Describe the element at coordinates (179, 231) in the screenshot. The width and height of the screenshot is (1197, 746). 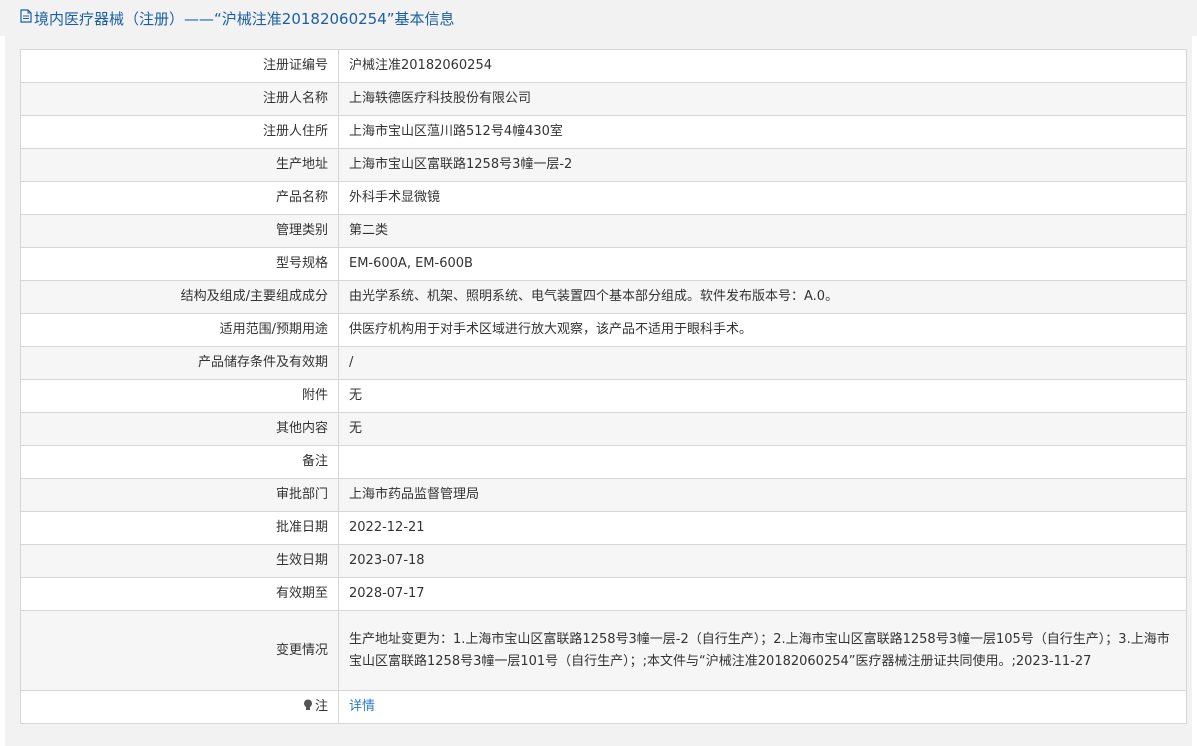
I see `row-label: 管理类别` at that location.